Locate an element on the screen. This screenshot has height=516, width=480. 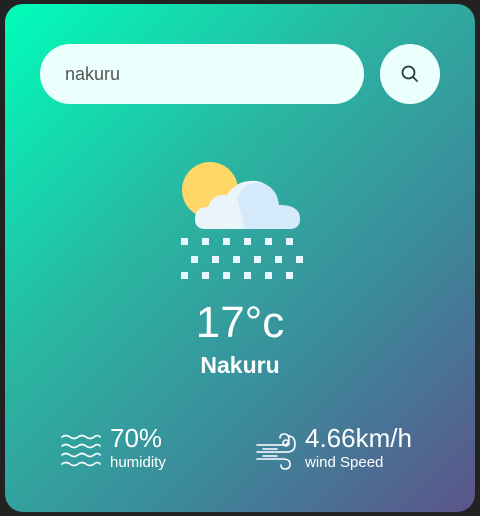
search-input is located at coordinates (202, 74).